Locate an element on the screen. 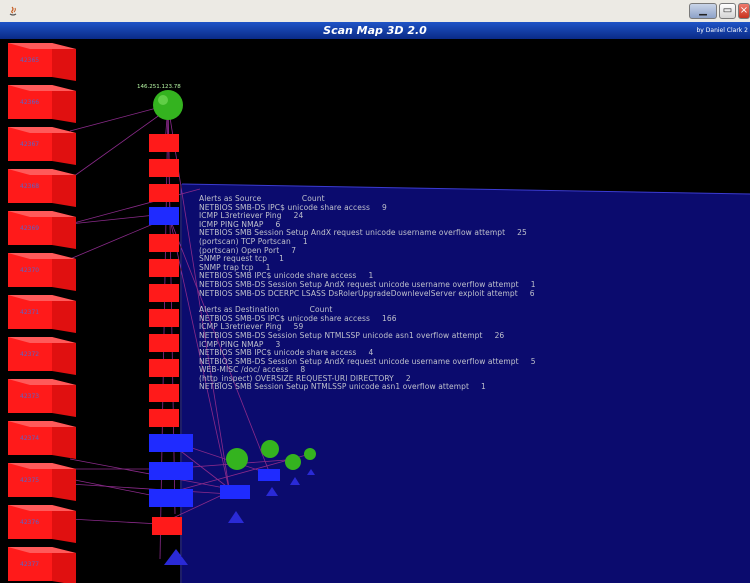 The image size is (750, 583). minimize-button: ▁ is located at coordinates (703, 11).